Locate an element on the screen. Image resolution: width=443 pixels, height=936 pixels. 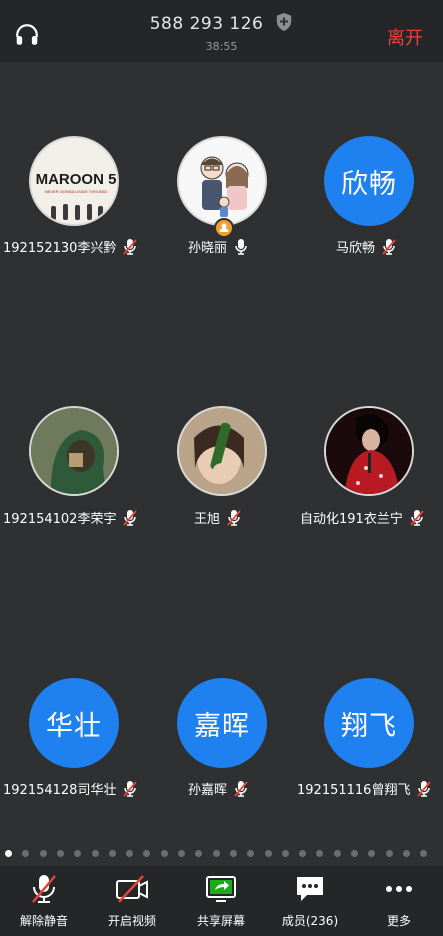
avatar-initials: 嘉晖 is located at coordinates (222, 726).